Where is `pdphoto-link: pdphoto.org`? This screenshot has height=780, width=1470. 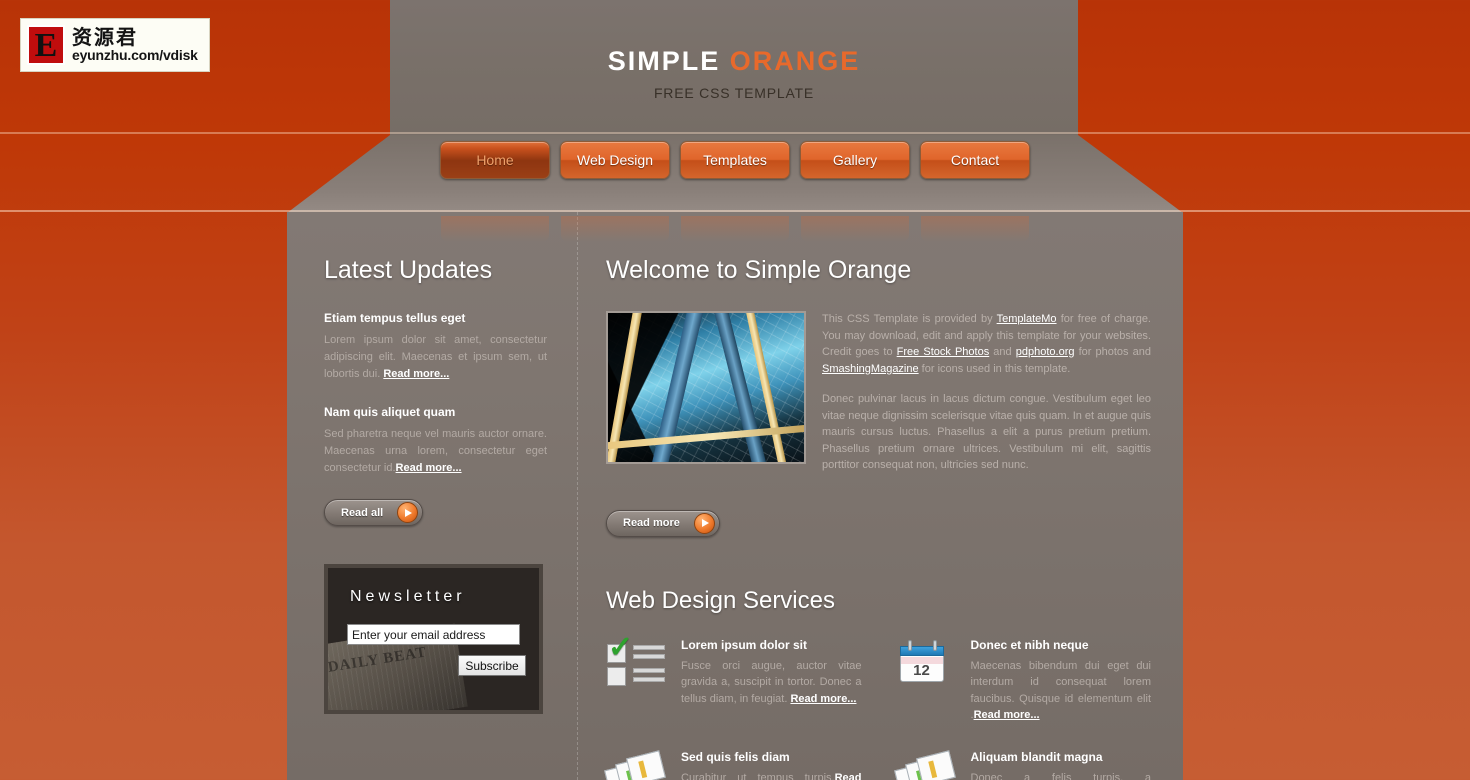 pdphoto-link: pdphoto.org is located at coordinates (1045, 352).